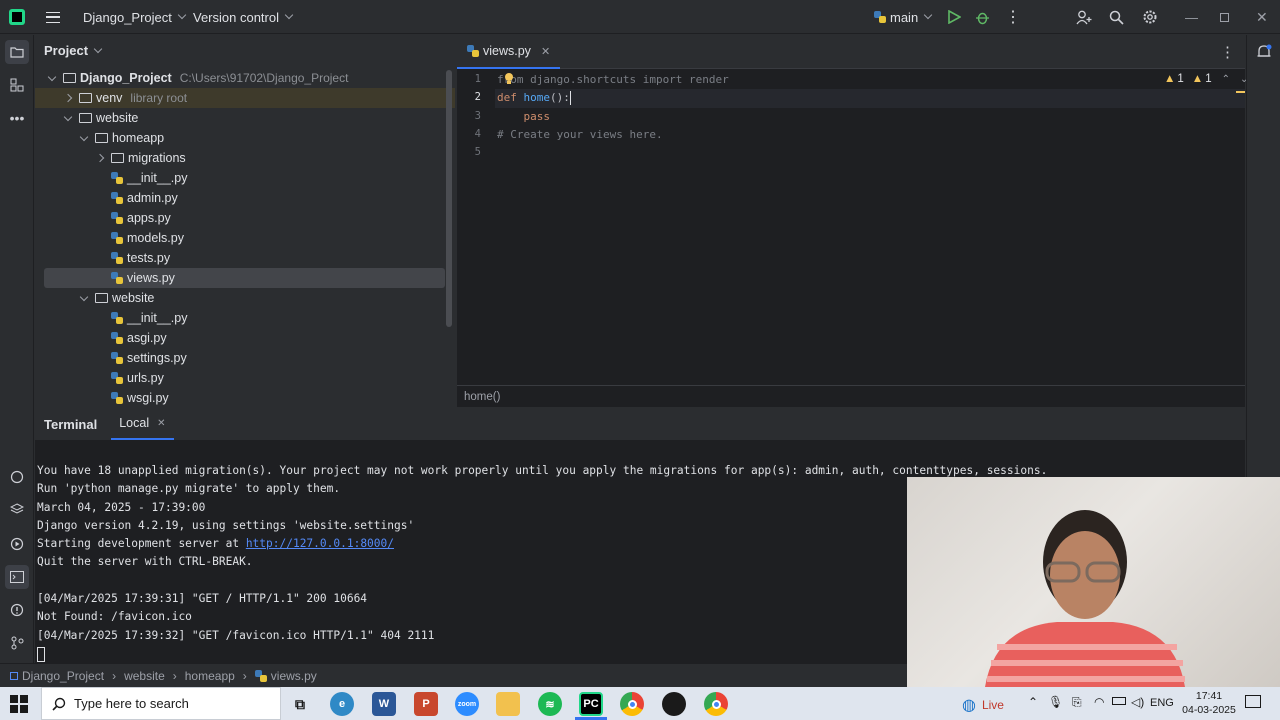 Image resolution: width=1280 pixels, height=720 pixels. What do you see at coordinates (632, 704) in the screenshot?
I see `chrome-icon` at bounding box center [632, 704].